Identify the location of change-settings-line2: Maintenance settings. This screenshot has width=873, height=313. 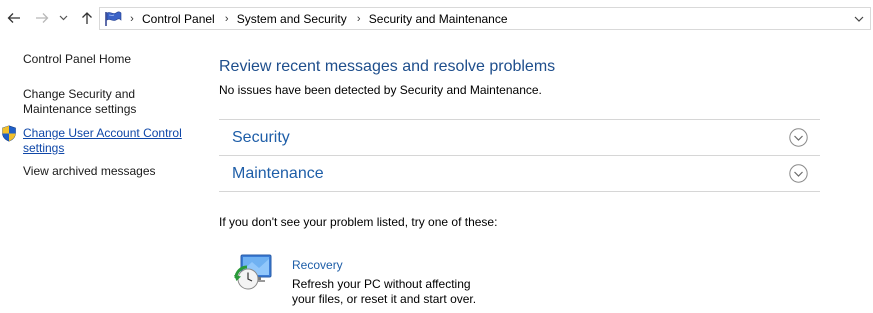
(80, 109).